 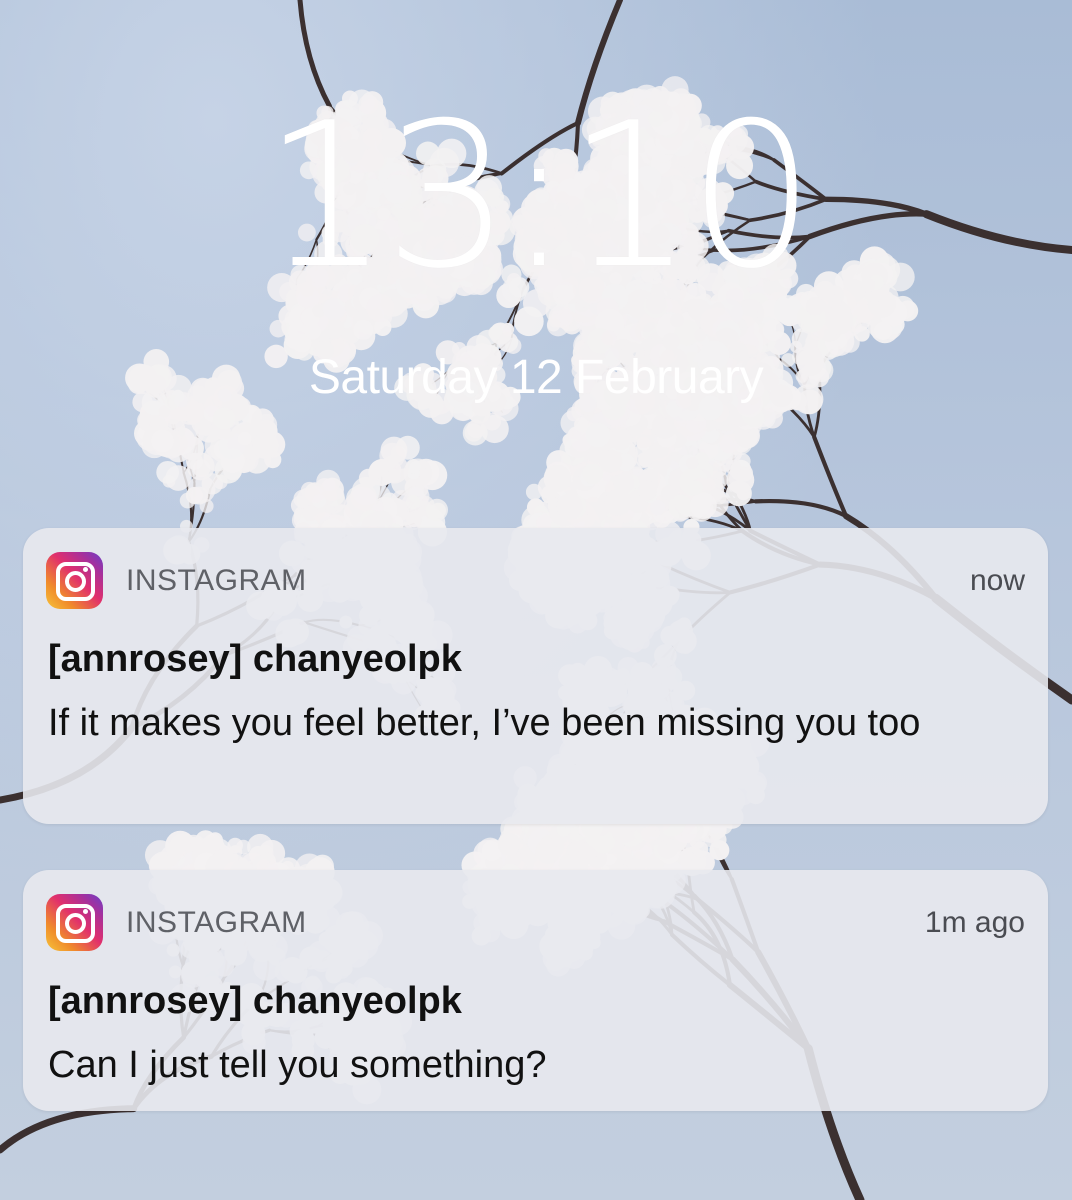 I want to click on notification-message: Can I just tell you something?, so click(x=297, y=1065).